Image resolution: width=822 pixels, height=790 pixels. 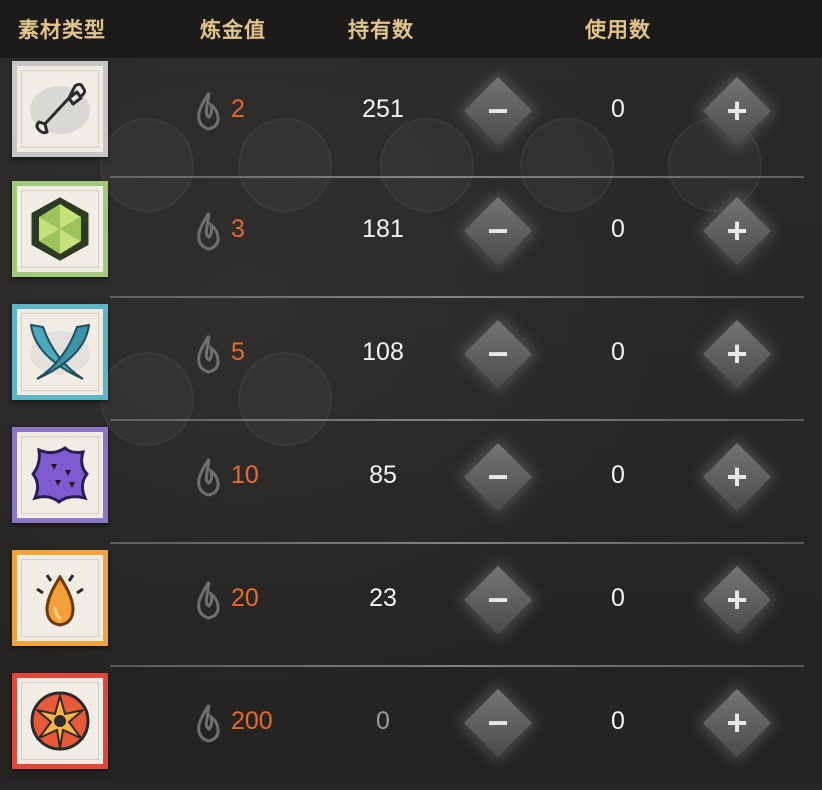 What do you see at coordinates (383, 109) in the screenshot?
I see `owned-count: 251` at bounding box center [383, 109].